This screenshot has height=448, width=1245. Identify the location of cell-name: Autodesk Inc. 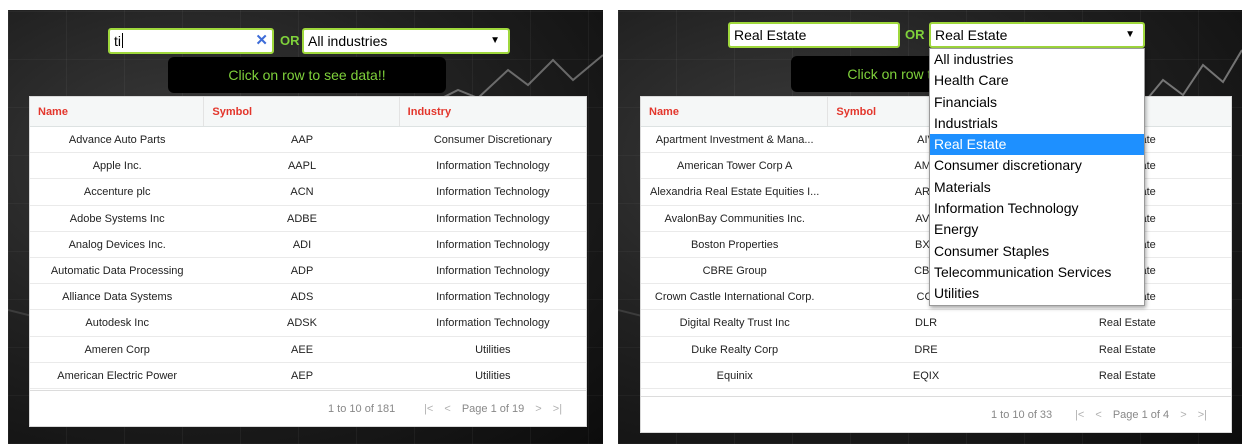
(117, 323).